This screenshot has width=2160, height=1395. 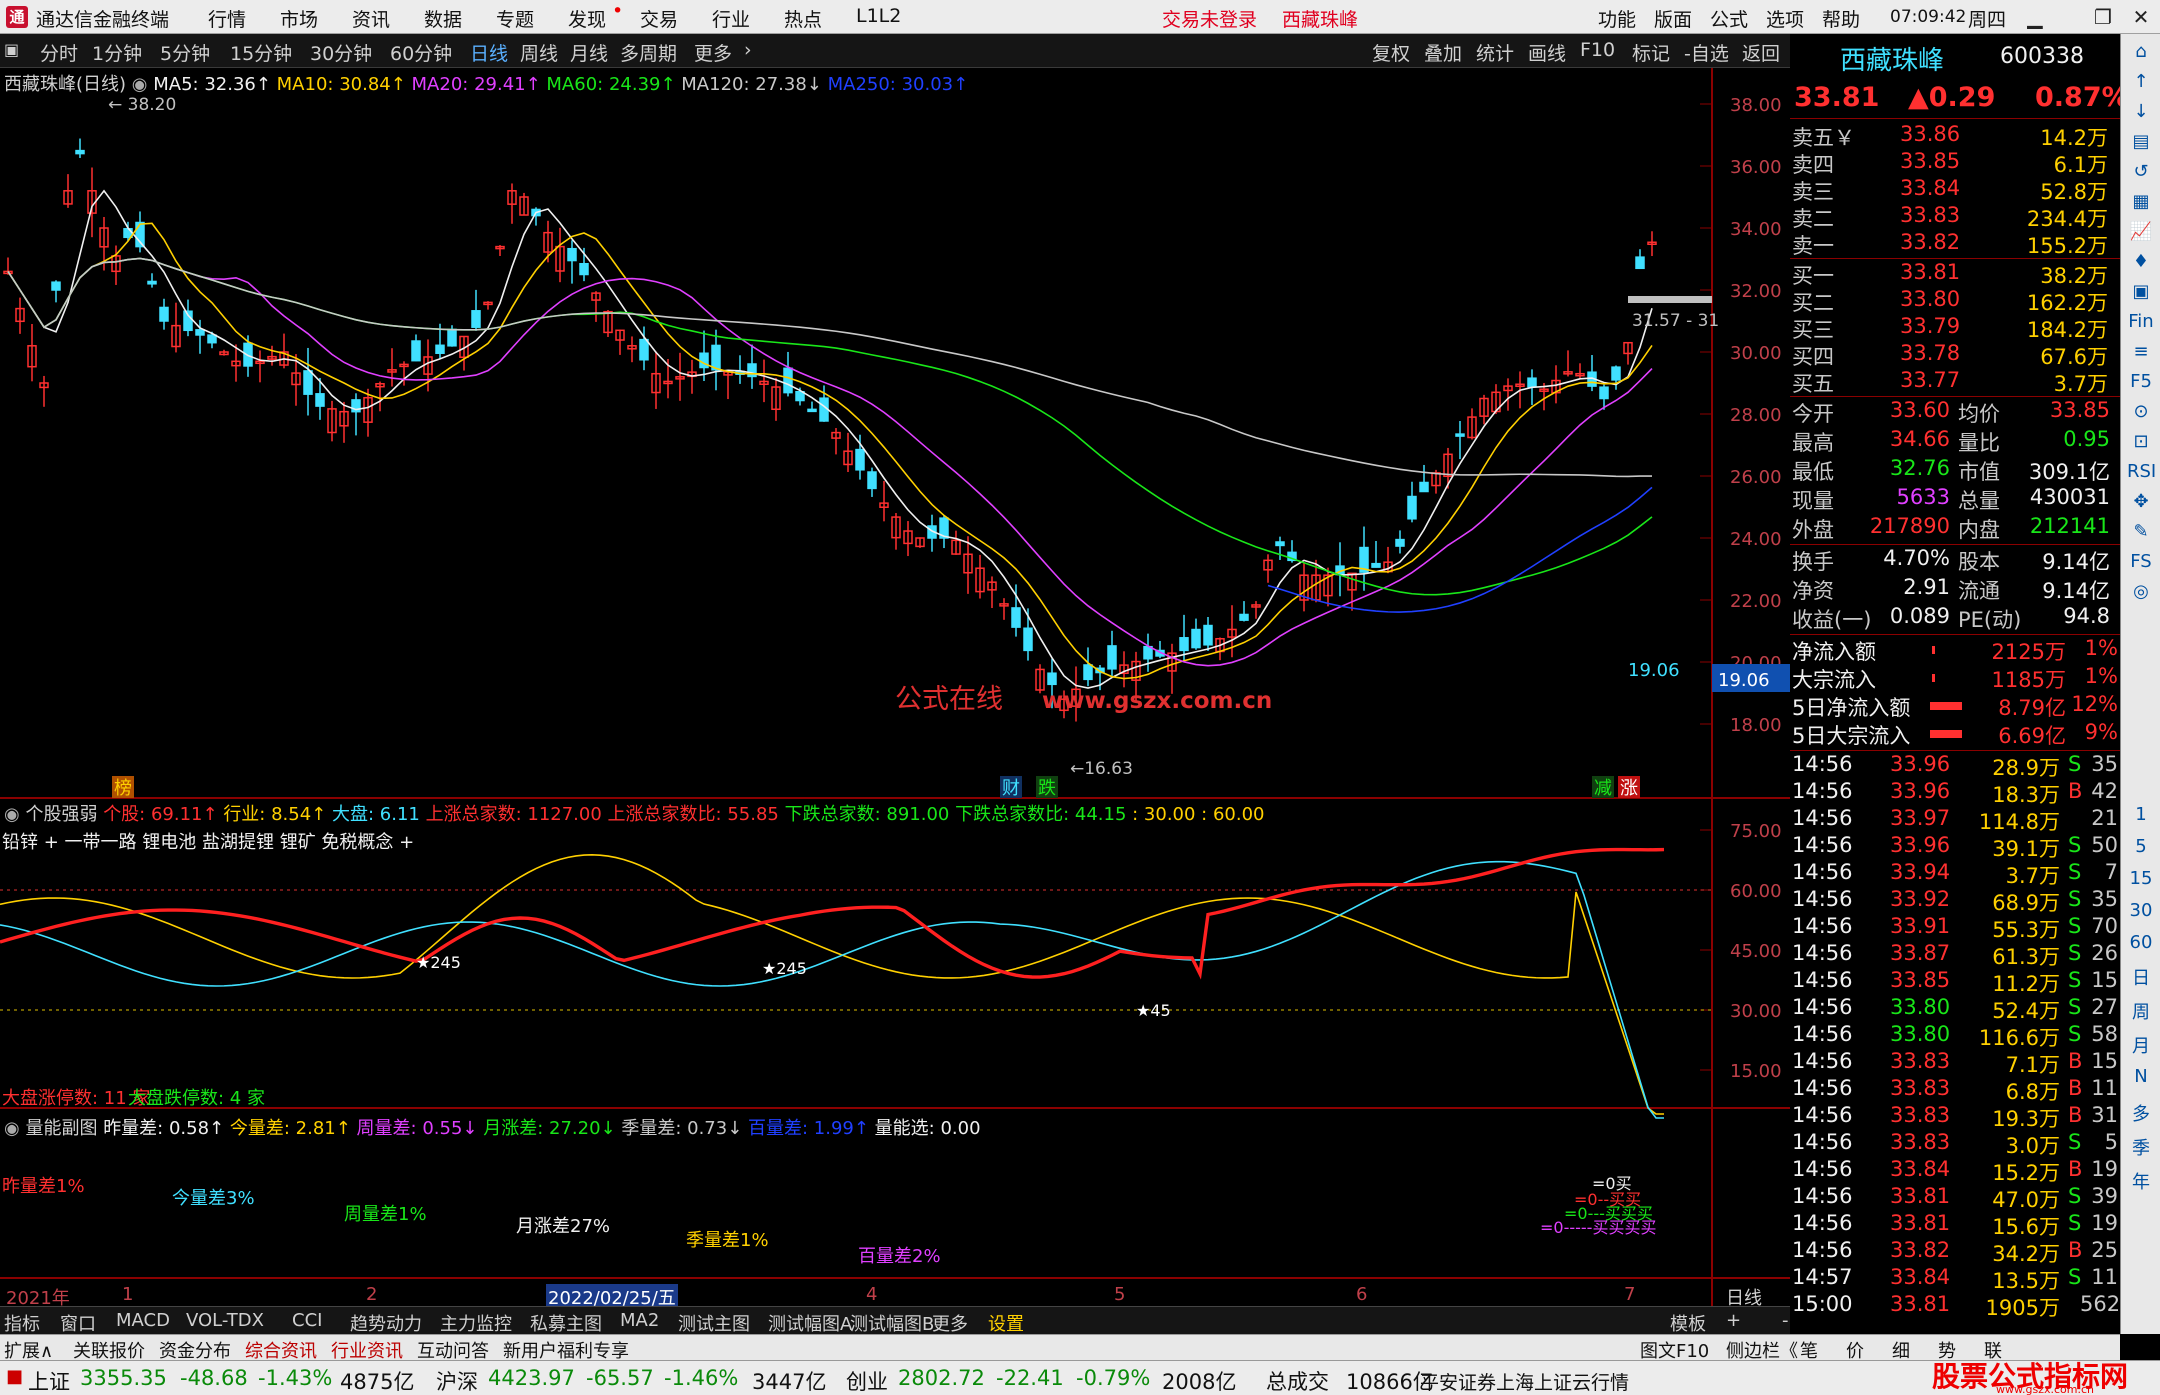 I want to click on tick-row: 14:56 33.96 18.3万 B 42, so click(x=1955, y=793).